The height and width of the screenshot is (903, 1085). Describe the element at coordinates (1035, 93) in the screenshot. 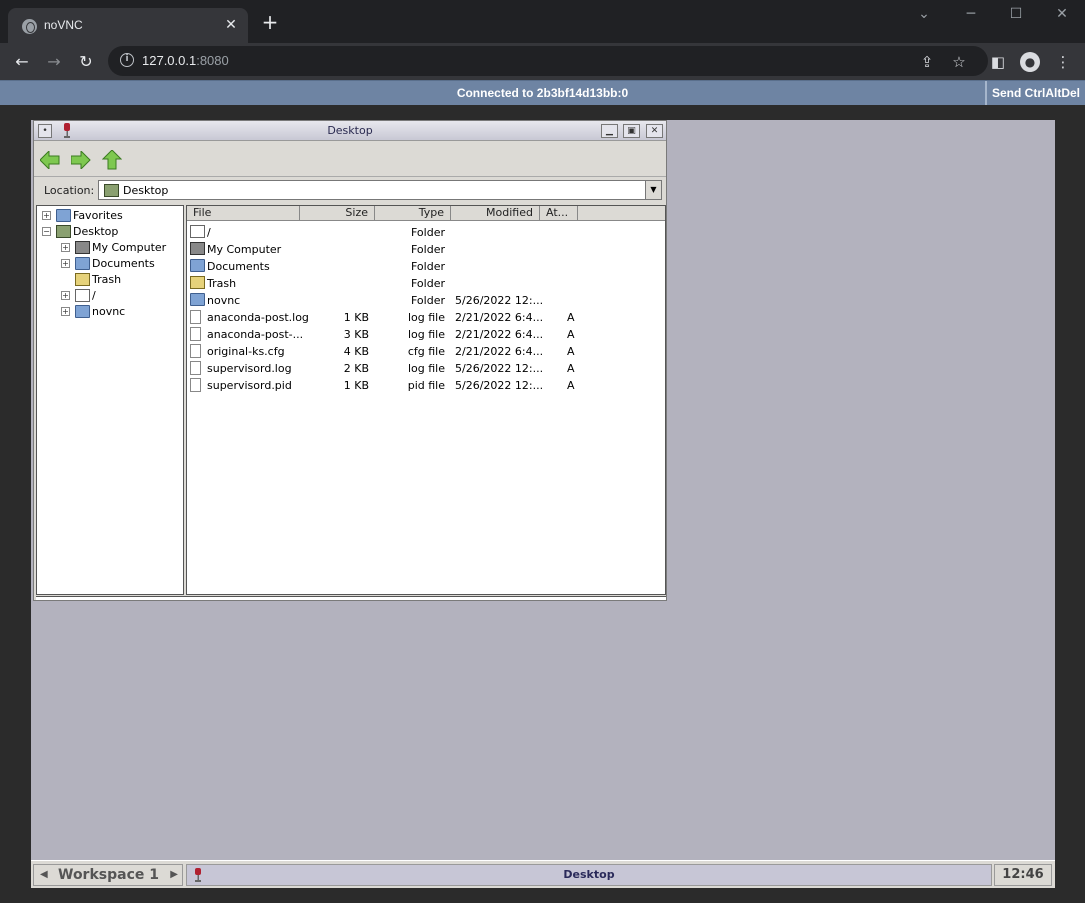

I see `send-ctrlaltdel-button: Send CtrlAltDel` at that location.